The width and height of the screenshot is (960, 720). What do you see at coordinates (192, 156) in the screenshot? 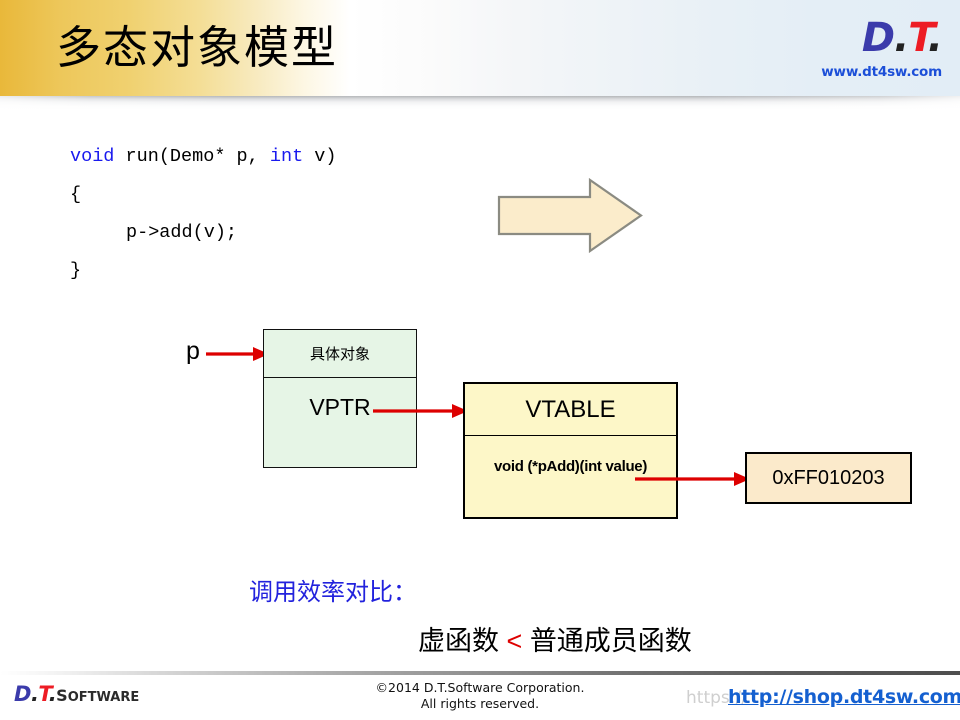
I see `code-line-1-rest: run(Demo* p,` at bounding box center [192, 156].